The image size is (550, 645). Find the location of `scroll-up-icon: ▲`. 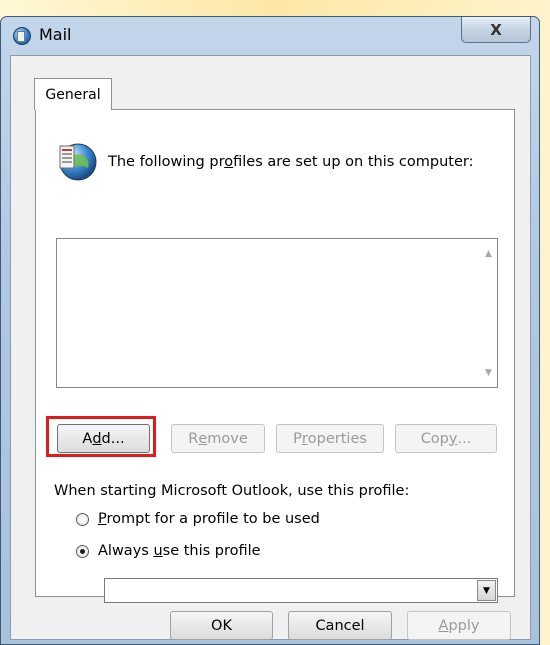

scroll-up-icon: ▲ is located at coordinates (488, 253).